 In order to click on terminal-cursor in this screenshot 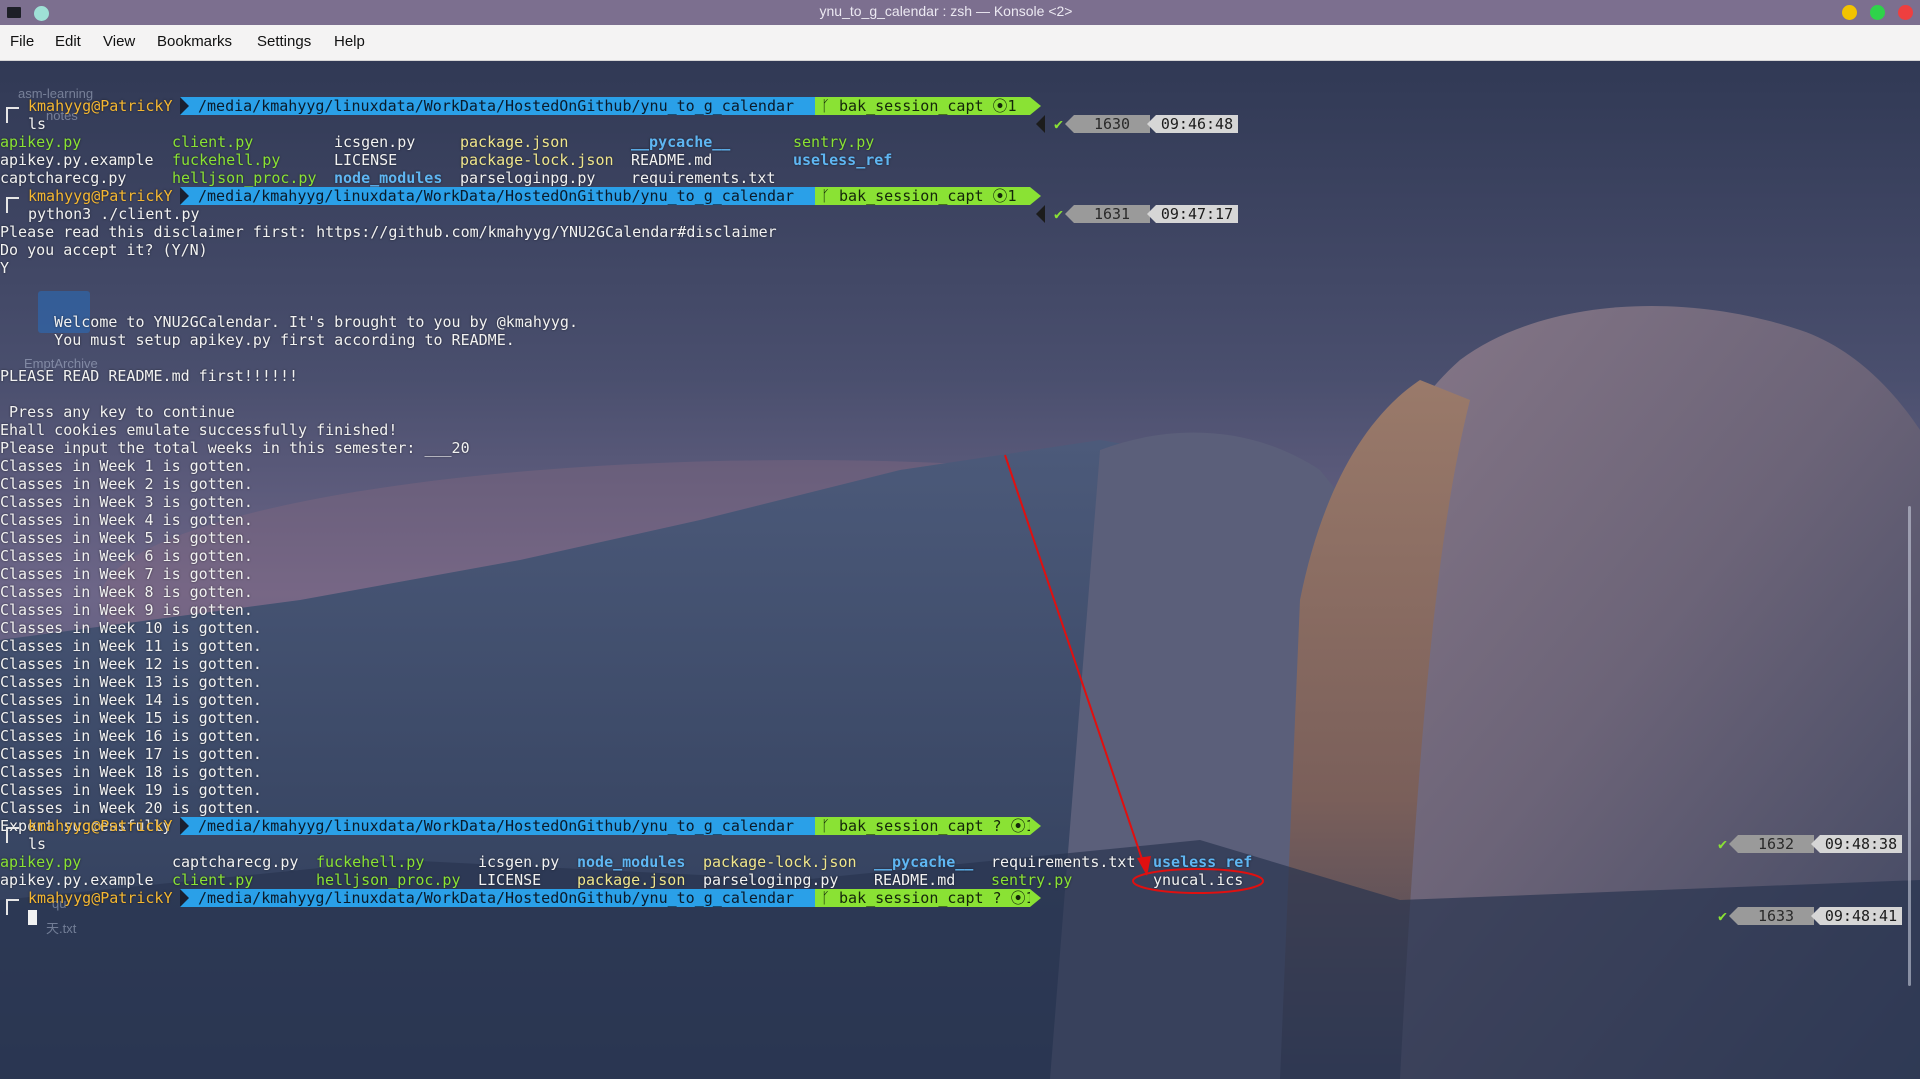, I will do `click(32, 917)`.